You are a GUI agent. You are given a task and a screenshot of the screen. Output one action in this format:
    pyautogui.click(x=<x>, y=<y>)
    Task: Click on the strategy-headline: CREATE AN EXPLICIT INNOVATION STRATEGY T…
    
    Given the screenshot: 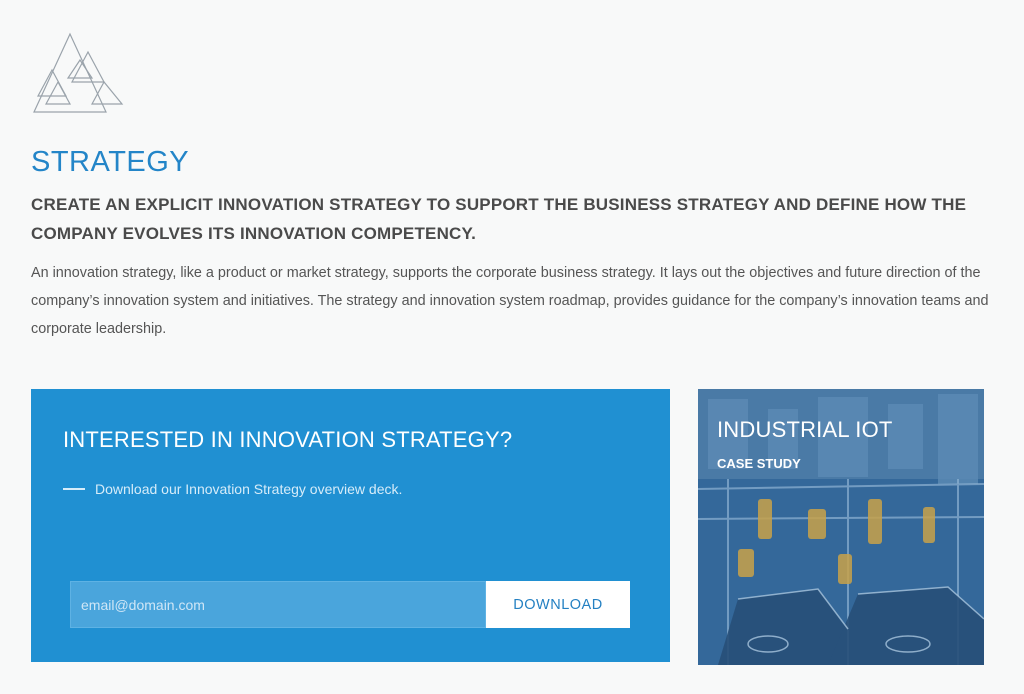 What is the action you would take?
    pyautogui.click(x=499, y=219)
    